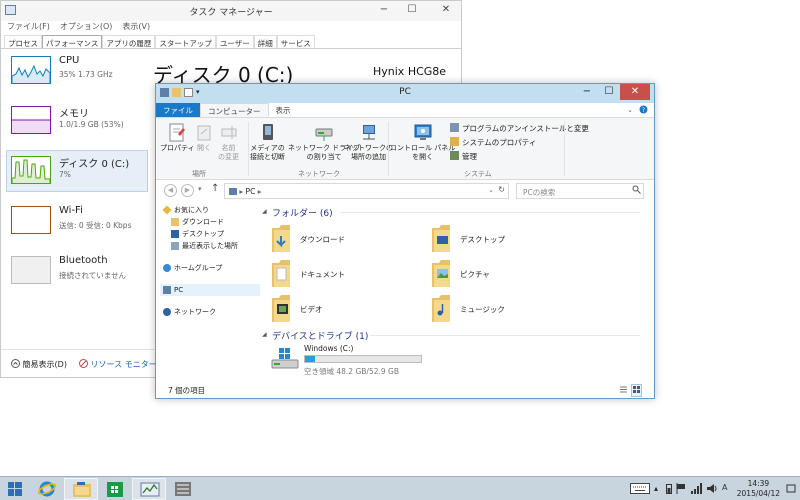  I want to click on address-path-text: PC, so click(250, 191).